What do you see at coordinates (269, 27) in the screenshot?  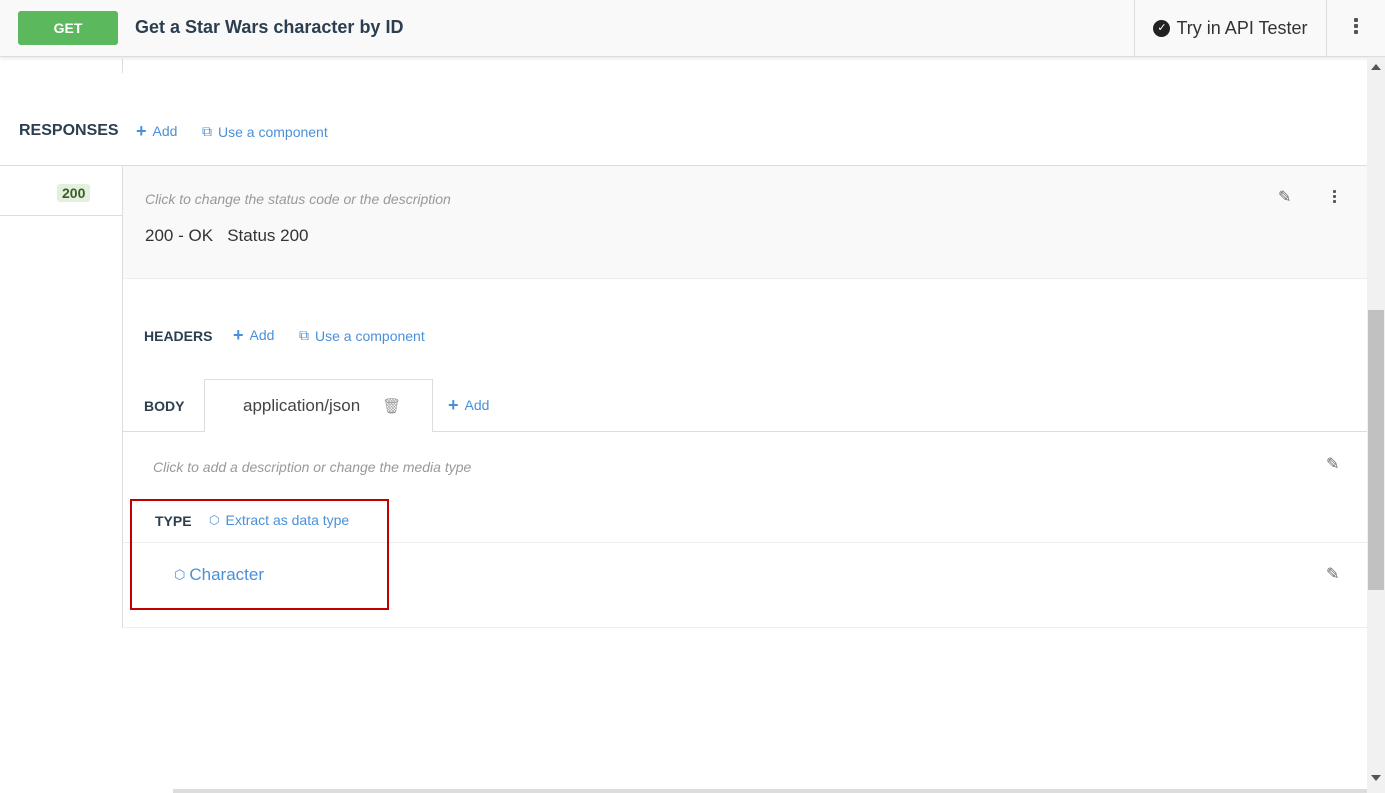 I see `page-title: Get a Star Wars character by ID` at bounding box center [269, 27].